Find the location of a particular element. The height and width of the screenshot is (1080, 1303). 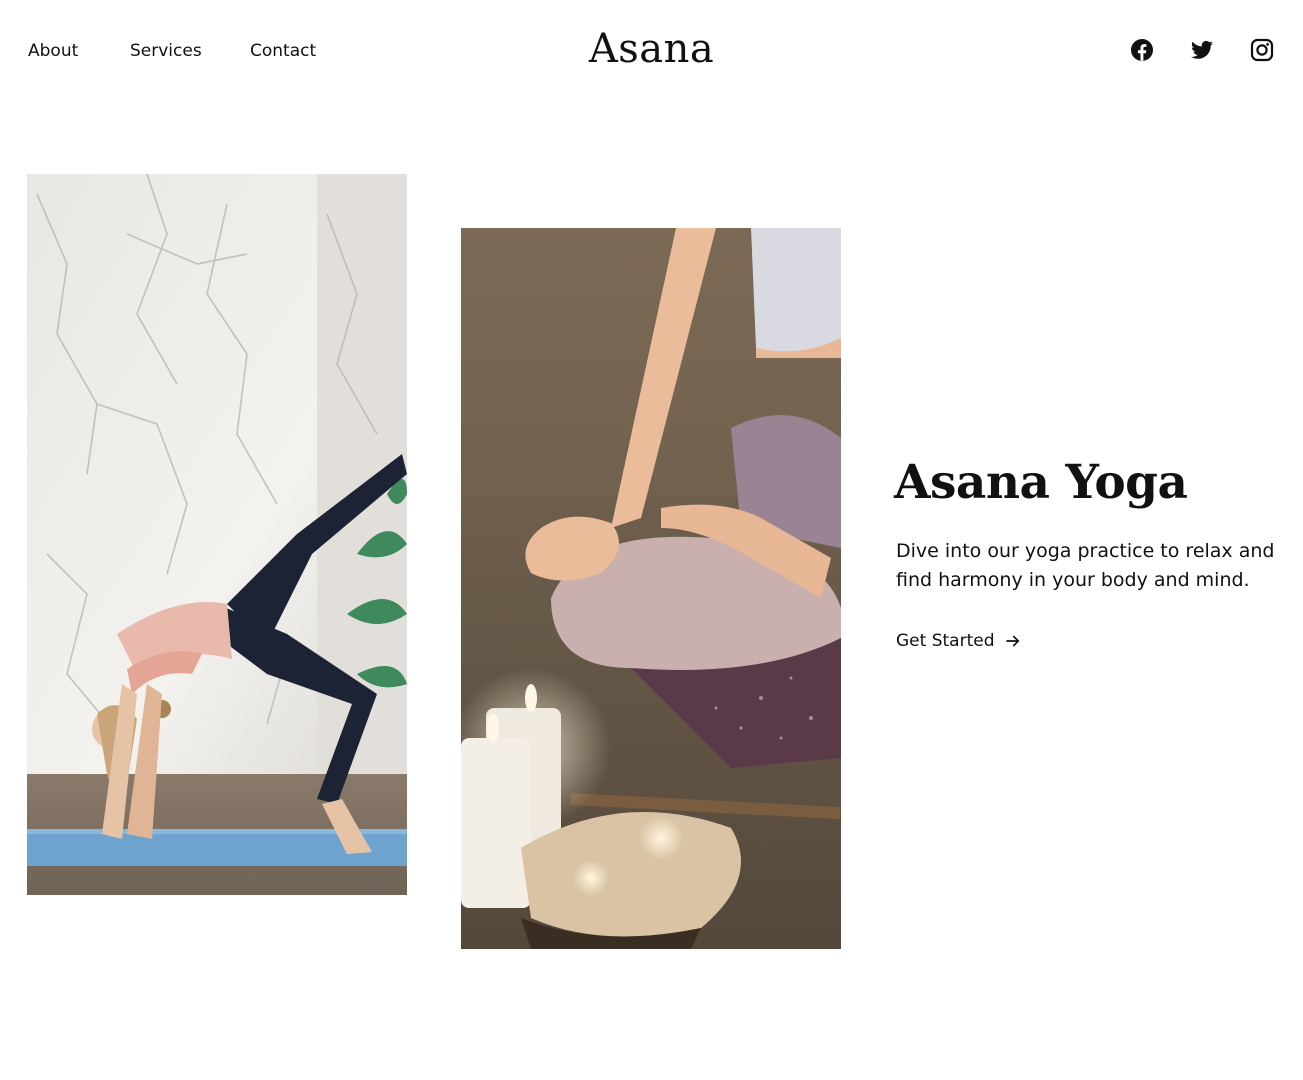

nav-services-link: Services is located at coordinates (190, 51).